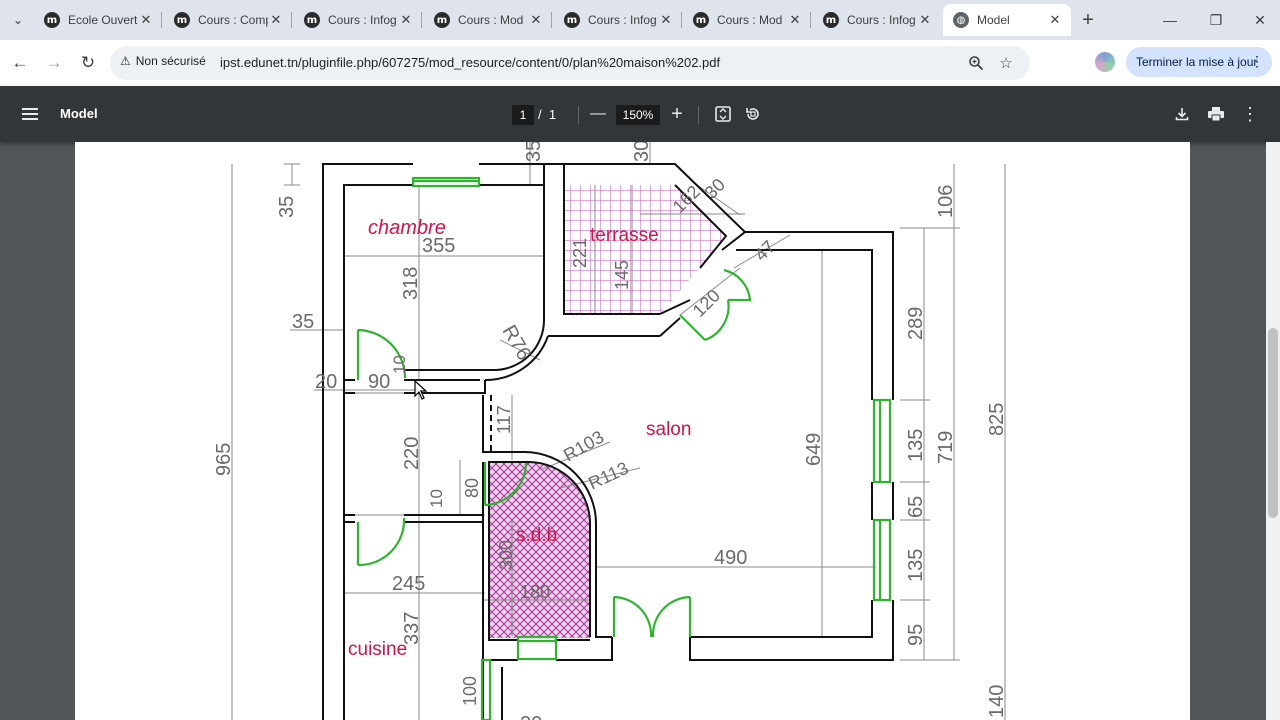 This screenshot has width=1280, height=720. What do you see at coordinates (730, 558) in the screenshot?
I see `dim-490: 490` at bounding box center [730, 558].